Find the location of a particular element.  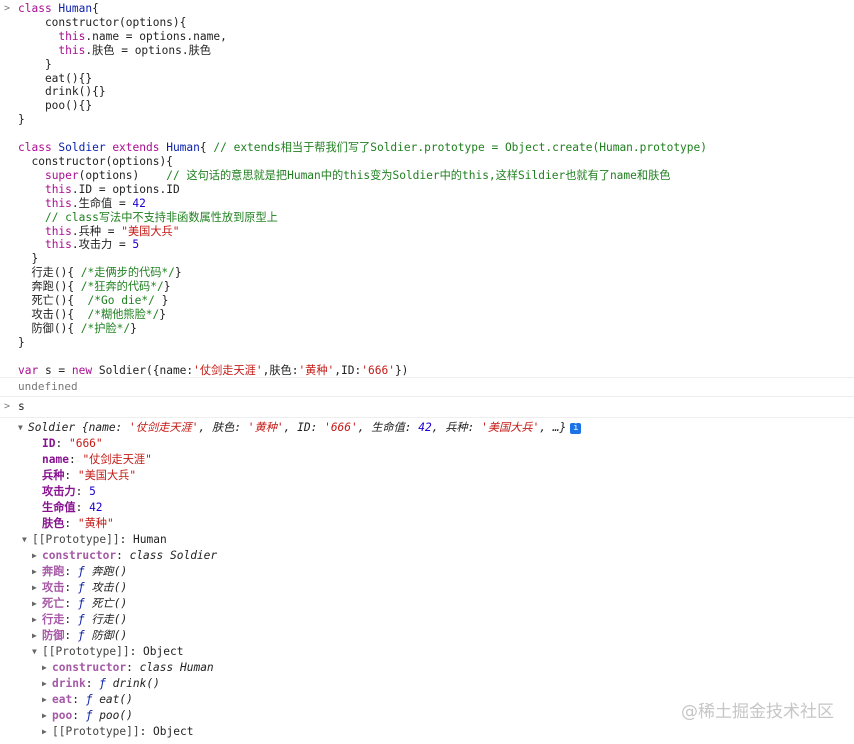

tree-token: ID is located at coordinates (49, 444).